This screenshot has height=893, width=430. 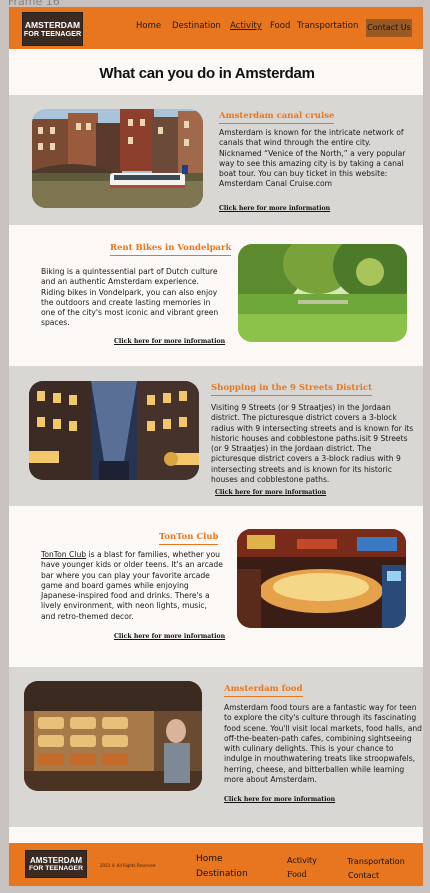 I want to click on footer-nav-food: Food, so click(x=297, y=874).